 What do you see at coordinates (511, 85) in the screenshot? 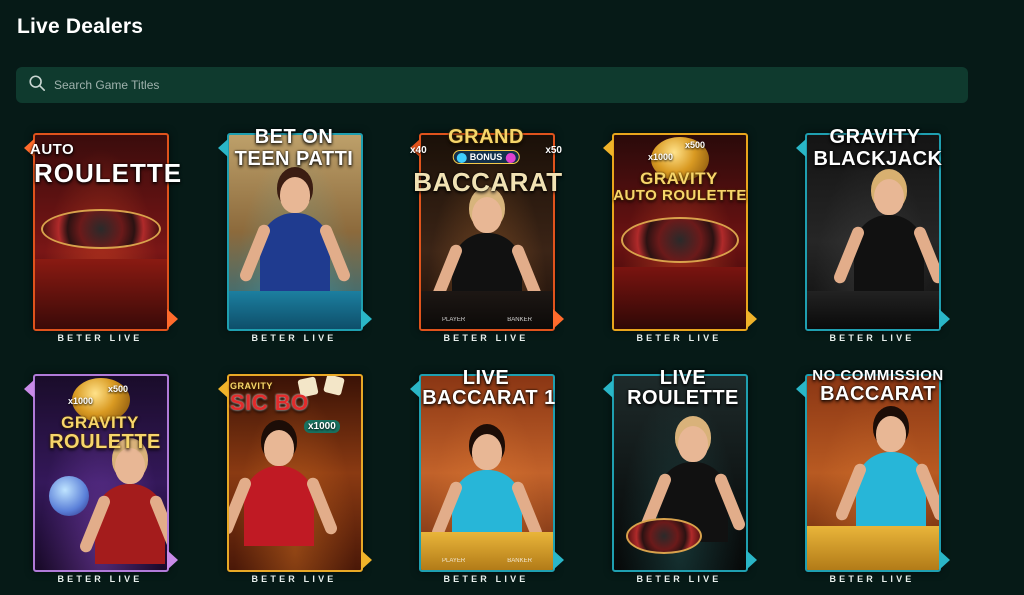
I see `search-input` at bounding box center [511, 85].